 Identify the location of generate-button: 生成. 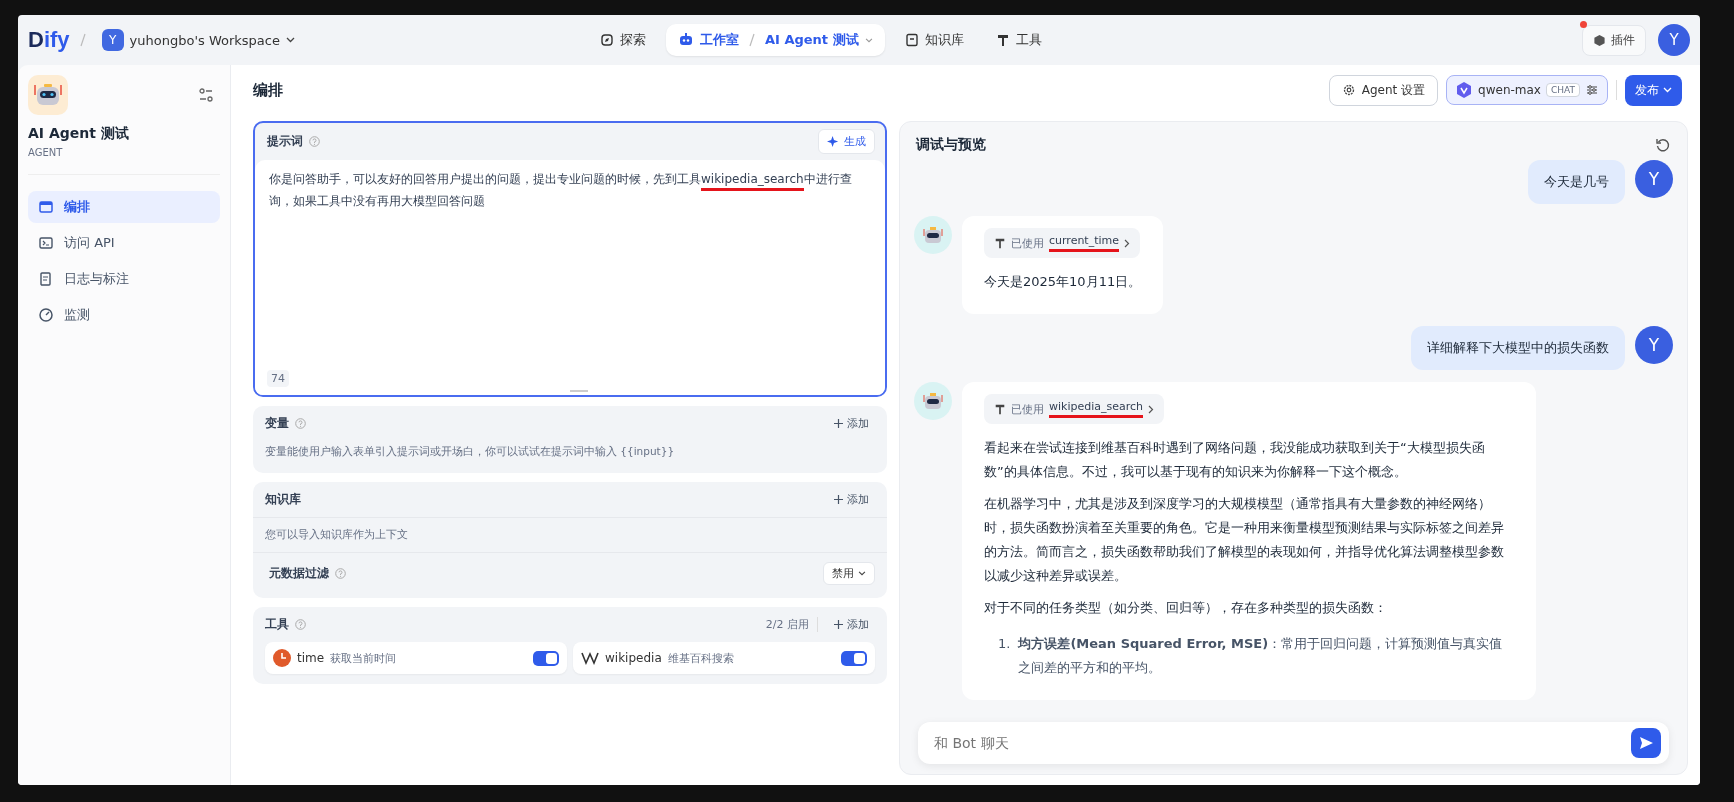
(846, 141).